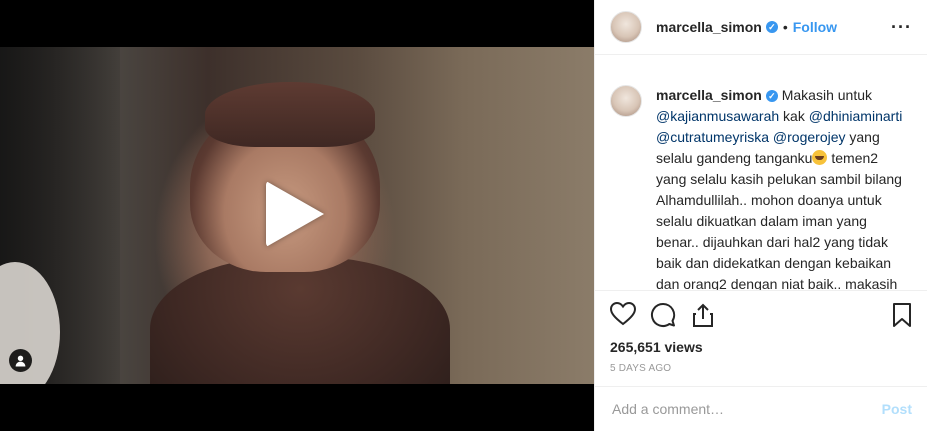 This screenshot has height=431, width=927. What do you see at coordinates (709, 95) in the screenshot?
I see `caption-username: marcella_simon` at bounding box center [709, 95].